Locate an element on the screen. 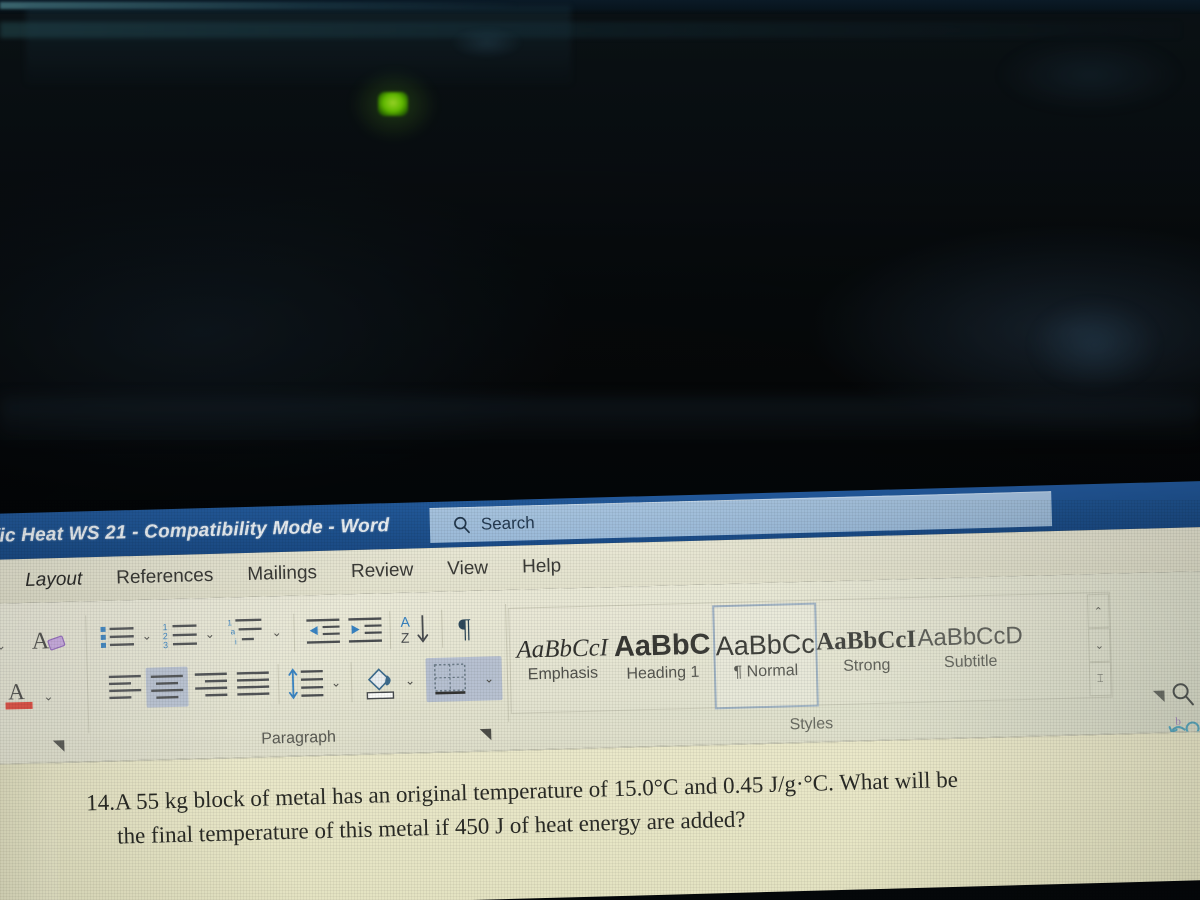  borders-button: ⌄ is located at coordinates (464, 679).